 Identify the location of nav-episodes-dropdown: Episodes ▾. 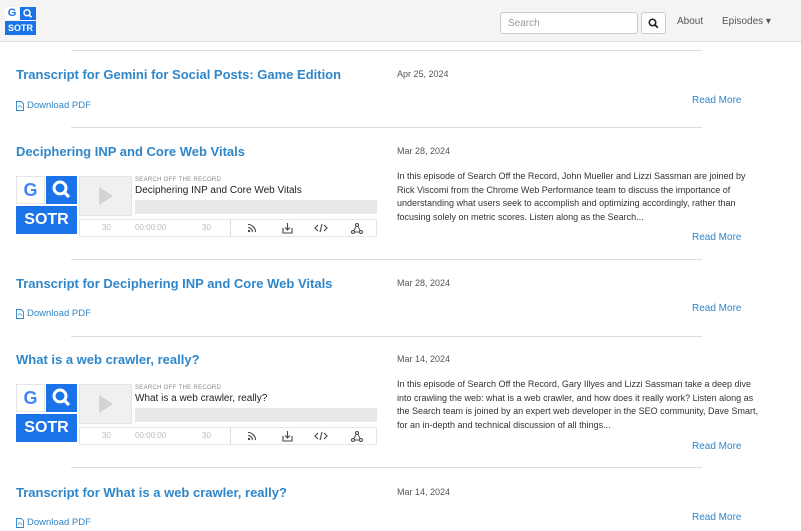
(746, 21).